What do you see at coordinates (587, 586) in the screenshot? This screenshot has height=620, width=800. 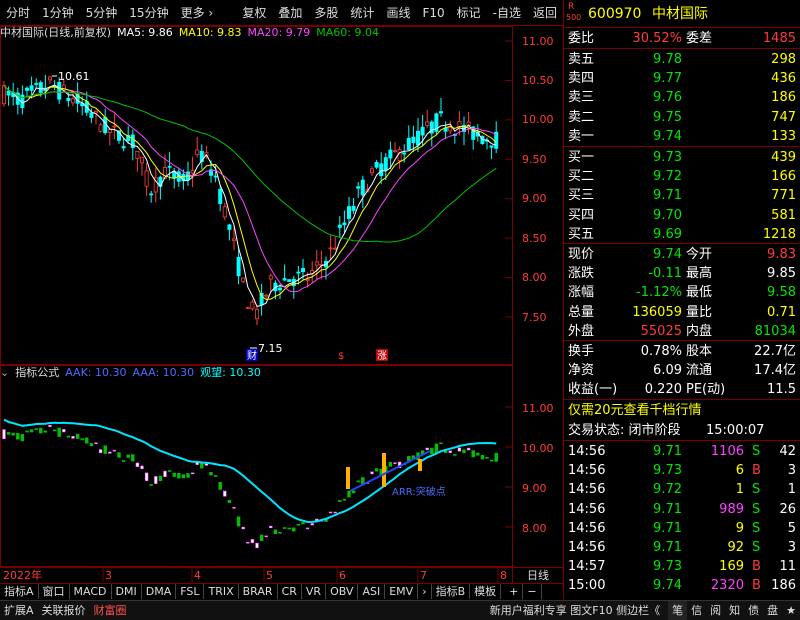 I see `tick-time: 15:00` at bounding box center [587, 586].